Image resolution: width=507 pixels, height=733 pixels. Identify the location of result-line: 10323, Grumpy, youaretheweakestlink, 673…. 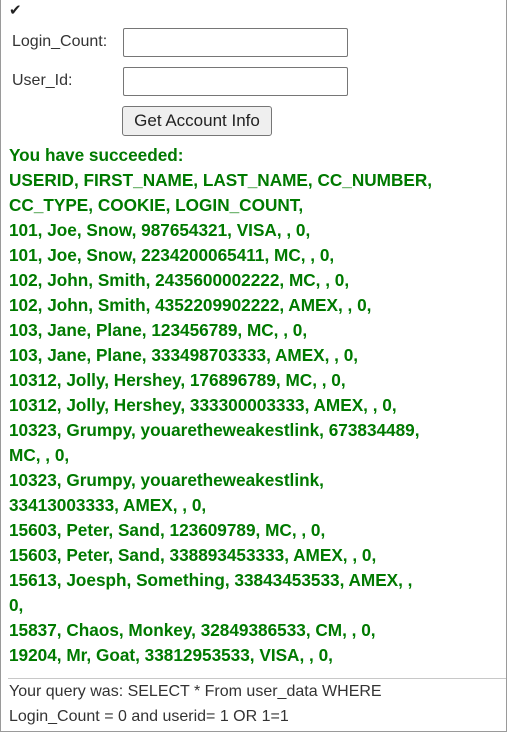
(214, 430).